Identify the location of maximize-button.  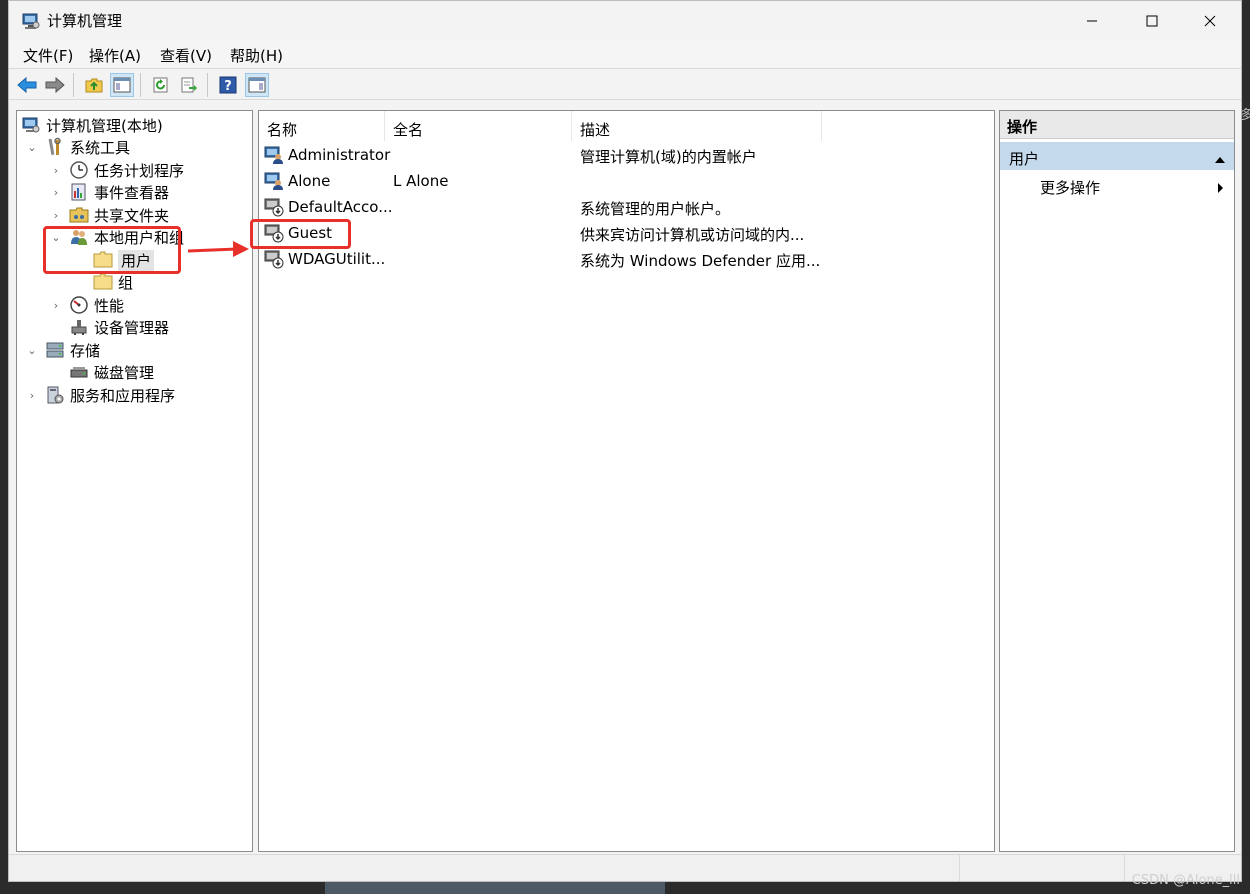
(1152, 21).